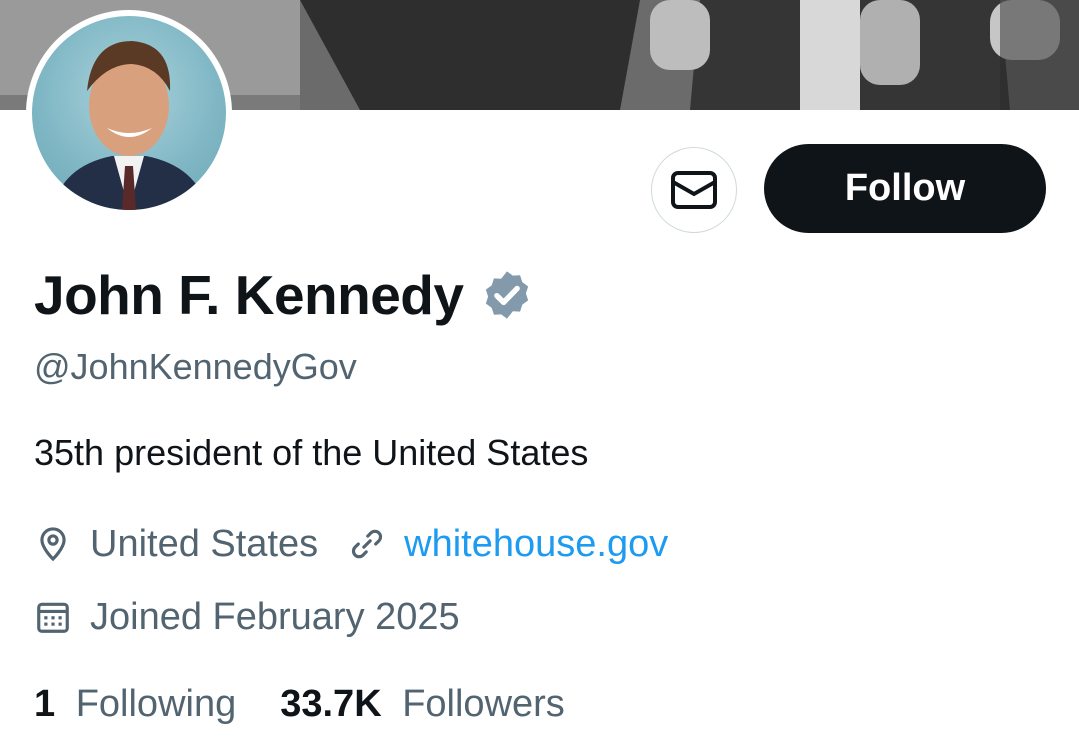 The width and height of the screenshot is (1079, 738). I want to click on envelope-icon, so click(694, 190).